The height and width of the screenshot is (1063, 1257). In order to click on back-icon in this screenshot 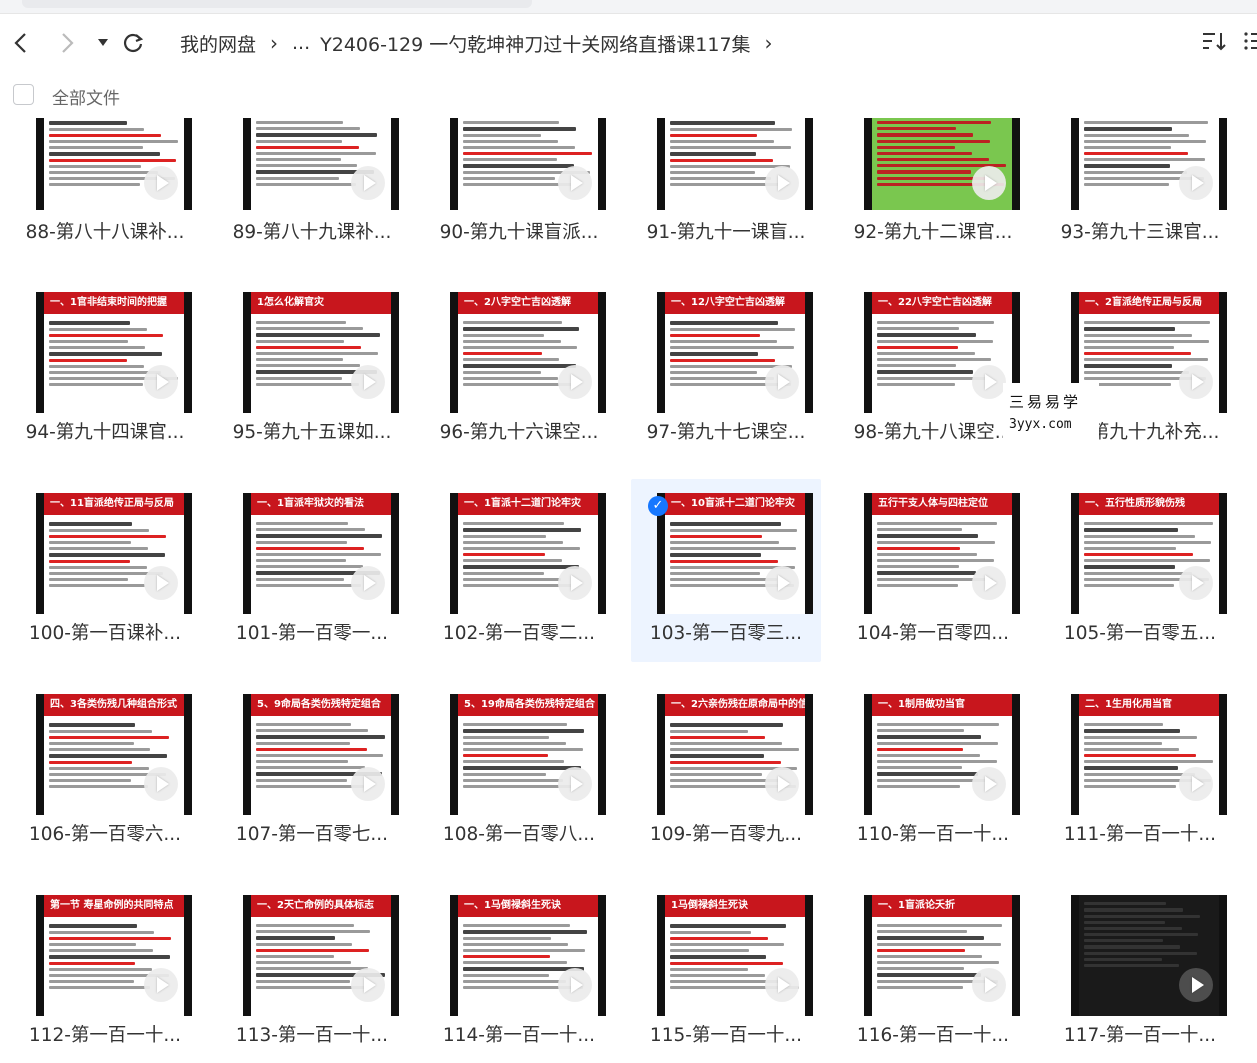, I will do `click(21, 43)`.